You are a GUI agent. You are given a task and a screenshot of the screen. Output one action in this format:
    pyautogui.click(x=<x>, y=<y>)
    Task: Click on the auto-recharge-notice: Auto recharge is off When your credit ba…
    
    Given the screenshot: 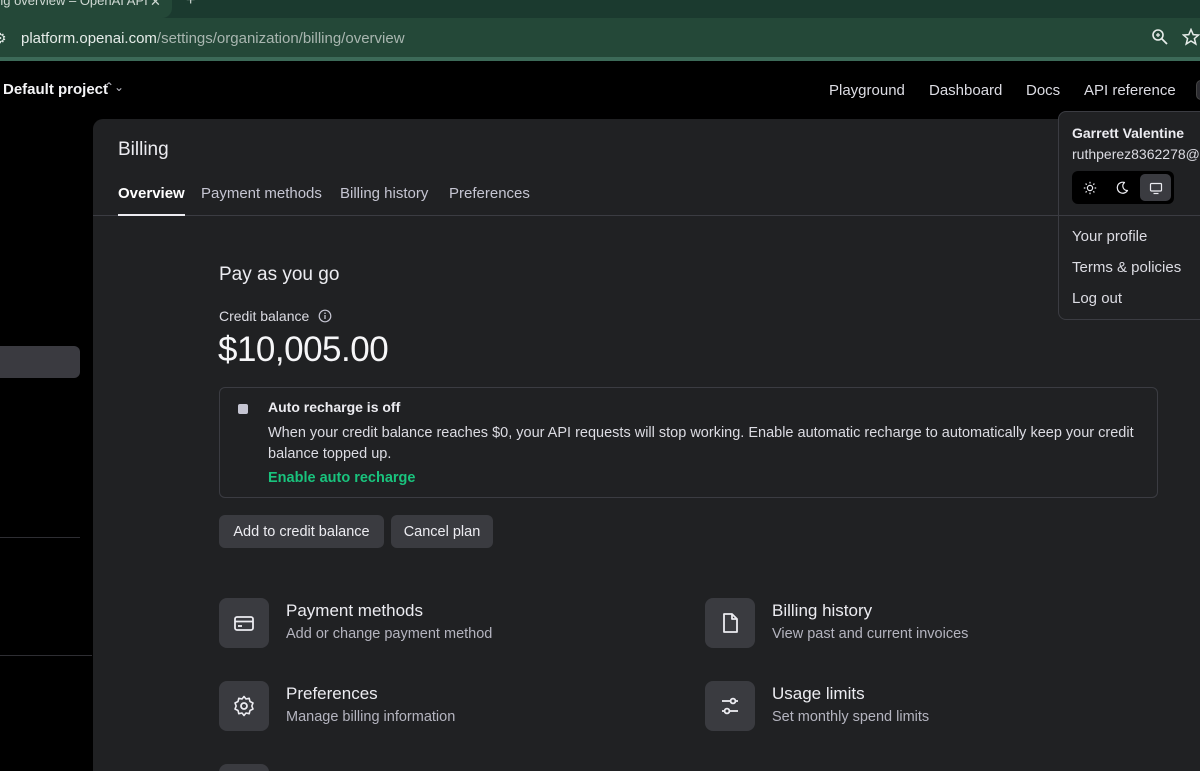 What is the action you would take?
    pyautogui.click(x=688, y=442)
    